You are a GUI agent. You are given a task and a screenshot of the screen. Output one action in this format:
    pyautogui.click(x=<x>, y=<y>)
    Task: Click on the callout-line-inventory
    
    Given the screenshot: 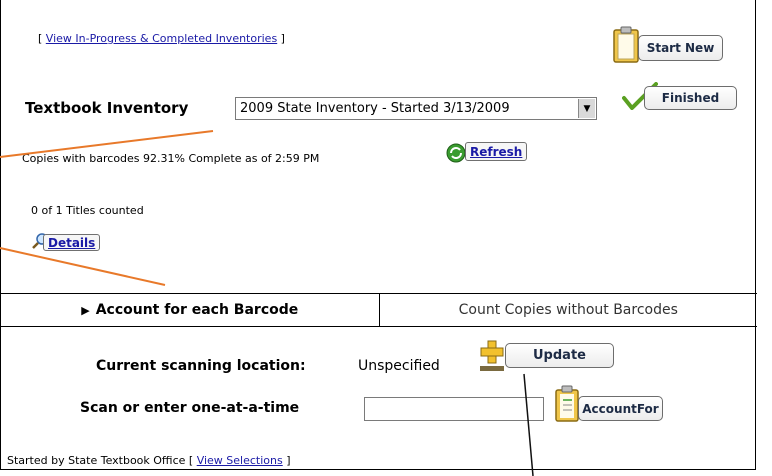 What is the action you would take?
    pyautogui.click(x=107, y=144)
    